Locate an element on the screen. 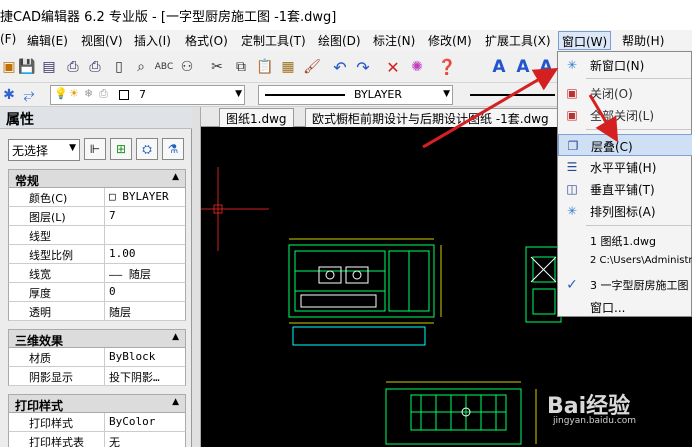 Image resolution: width=692 pixels, height=447 pixels. annotation-overlay is located at coordinates (521, 107).